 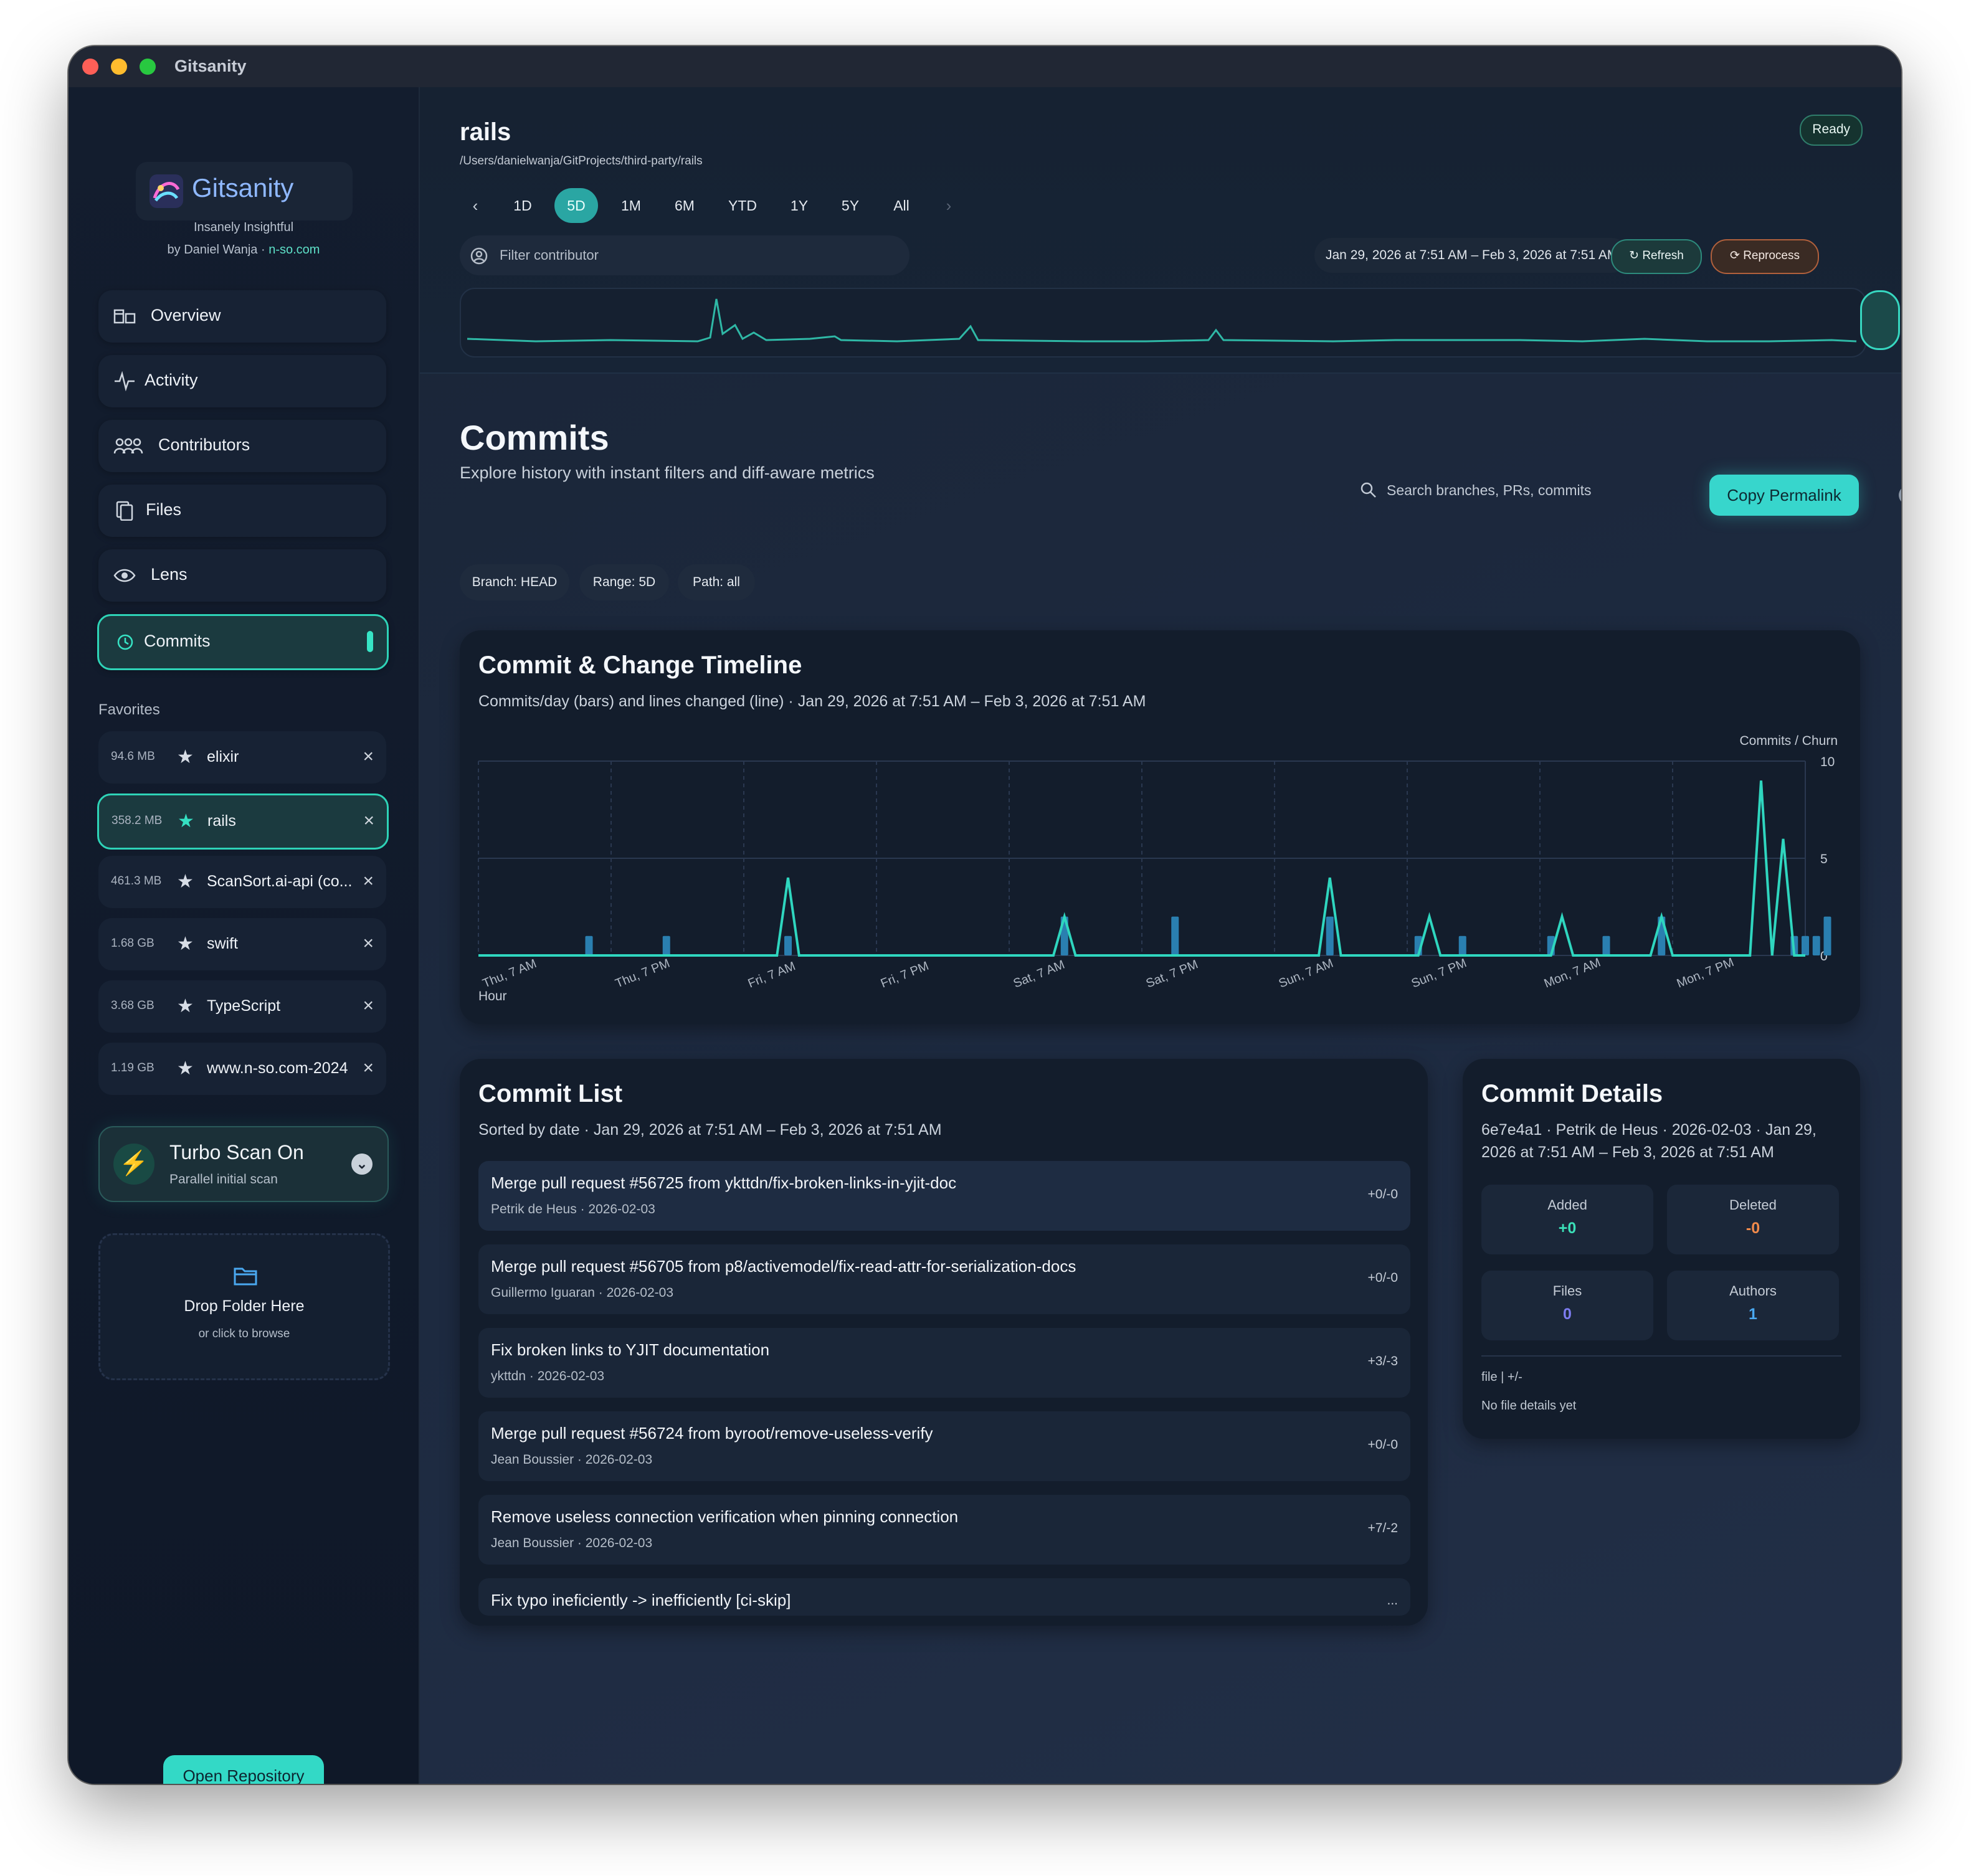 I want to click on stat-value: 1, so click(x=1753, y=1314).